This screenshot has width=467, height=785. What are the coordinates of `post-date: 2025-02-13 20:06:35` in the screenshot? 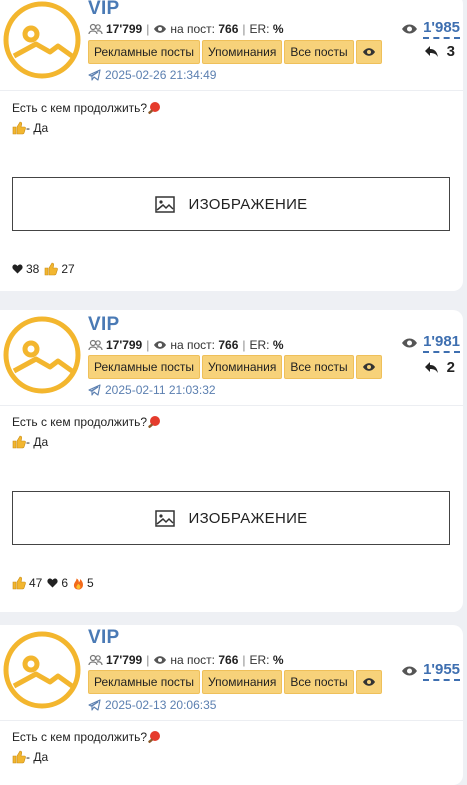 It's located at (152, 705).